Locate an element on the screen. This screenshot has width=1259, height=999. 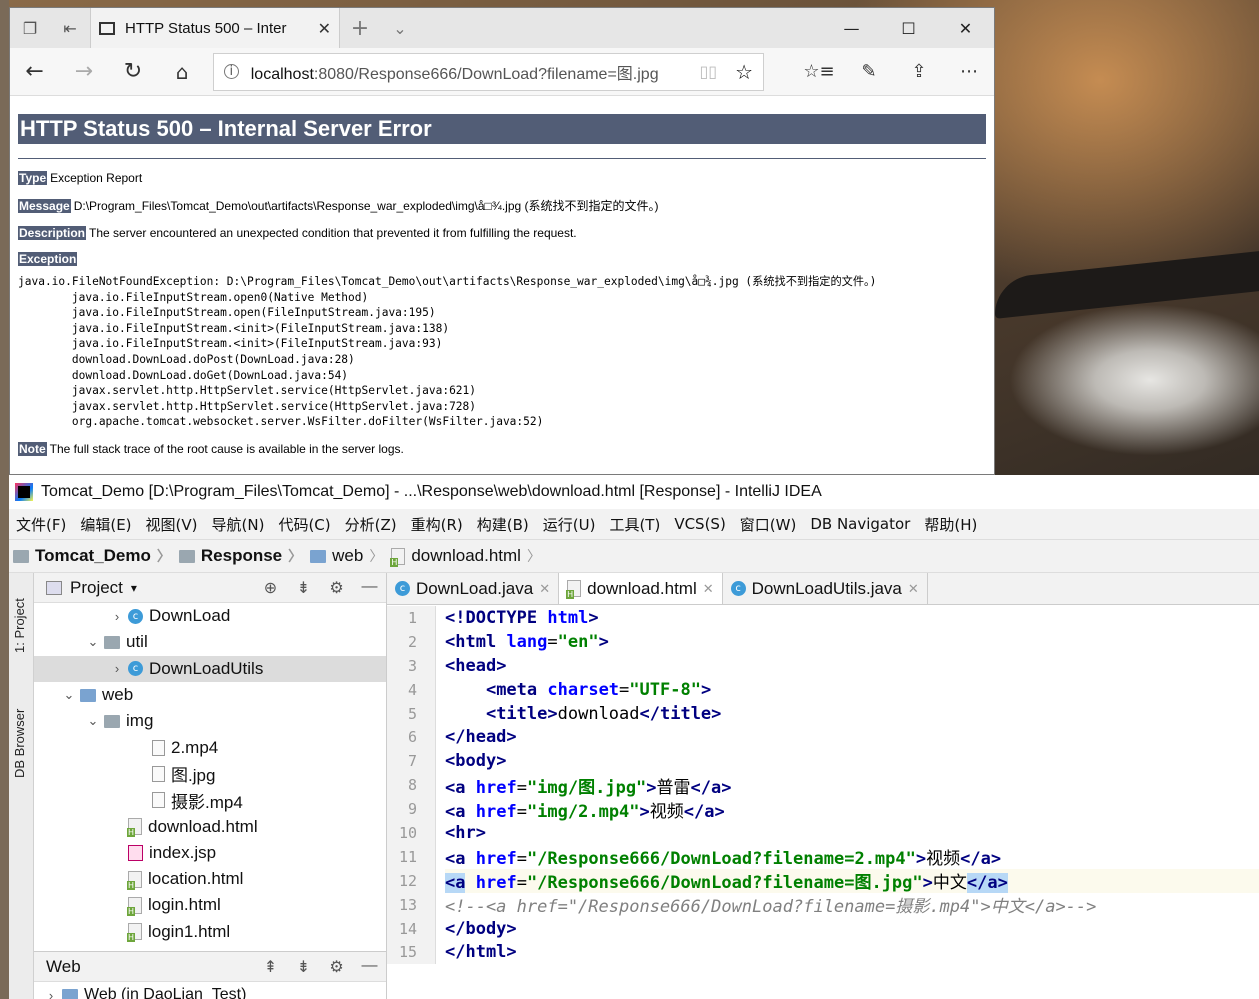
side-tab-db-browser: DB Browser is located at coordinates (19, 743).